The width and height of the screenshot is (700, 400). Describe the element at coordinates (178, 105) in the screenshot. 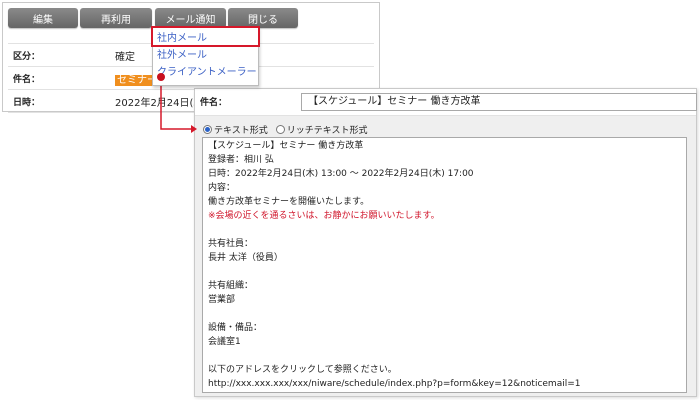

I see `callout-arrow` at that location.